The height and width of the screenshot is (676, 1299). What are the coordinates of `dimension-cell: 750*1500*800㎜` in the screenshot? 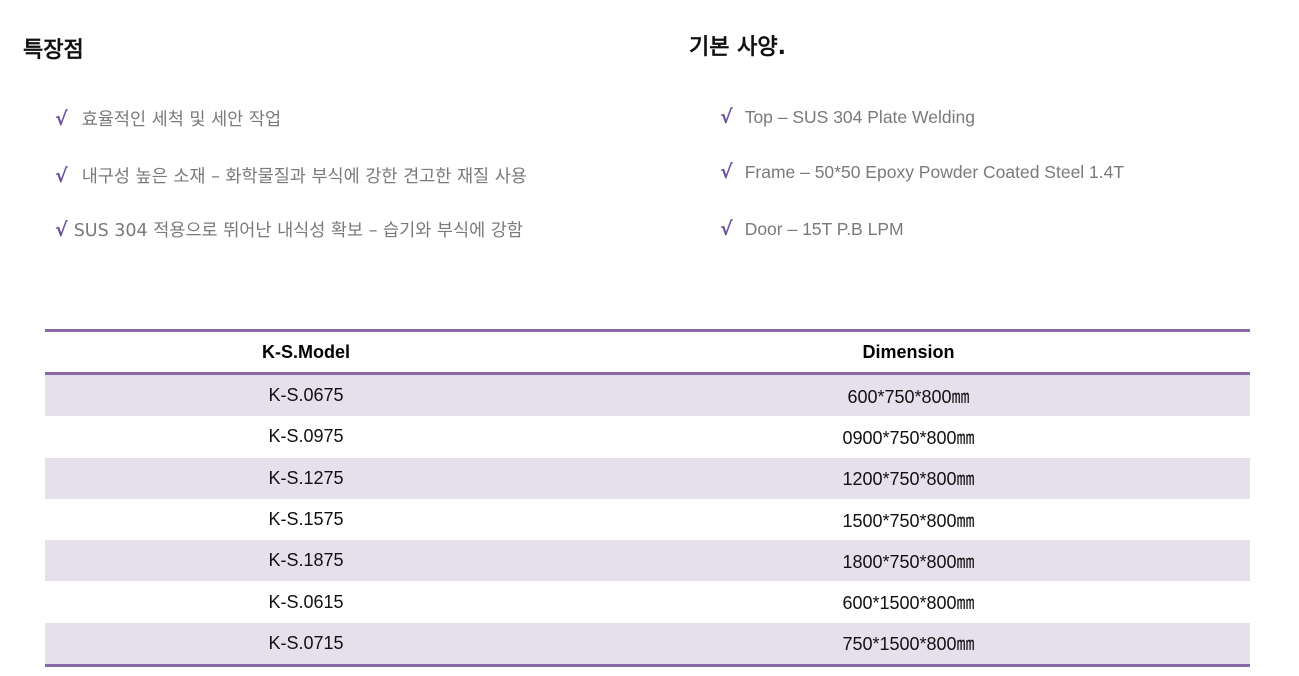 It's located at (908, 644).